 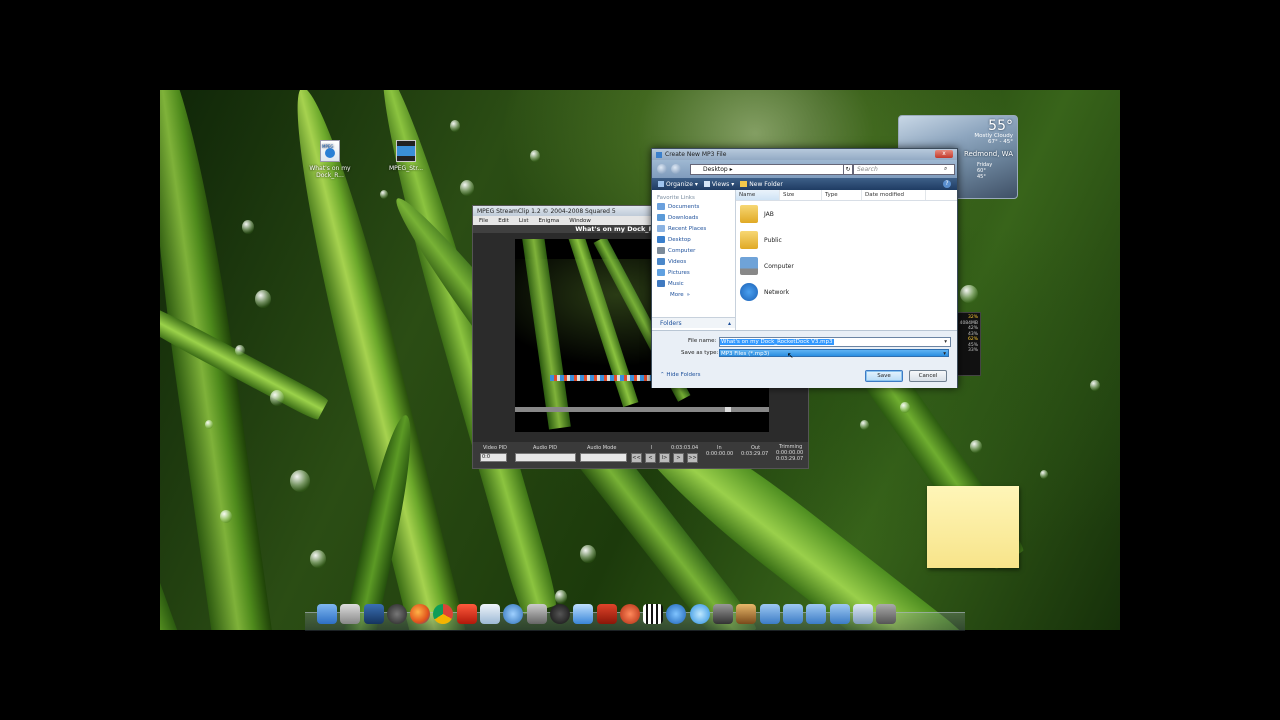 What do you see at coordinates (693, 217) in the screenshot?
I see `fav-downloads: Downloads` at bounding box center [693, 217].